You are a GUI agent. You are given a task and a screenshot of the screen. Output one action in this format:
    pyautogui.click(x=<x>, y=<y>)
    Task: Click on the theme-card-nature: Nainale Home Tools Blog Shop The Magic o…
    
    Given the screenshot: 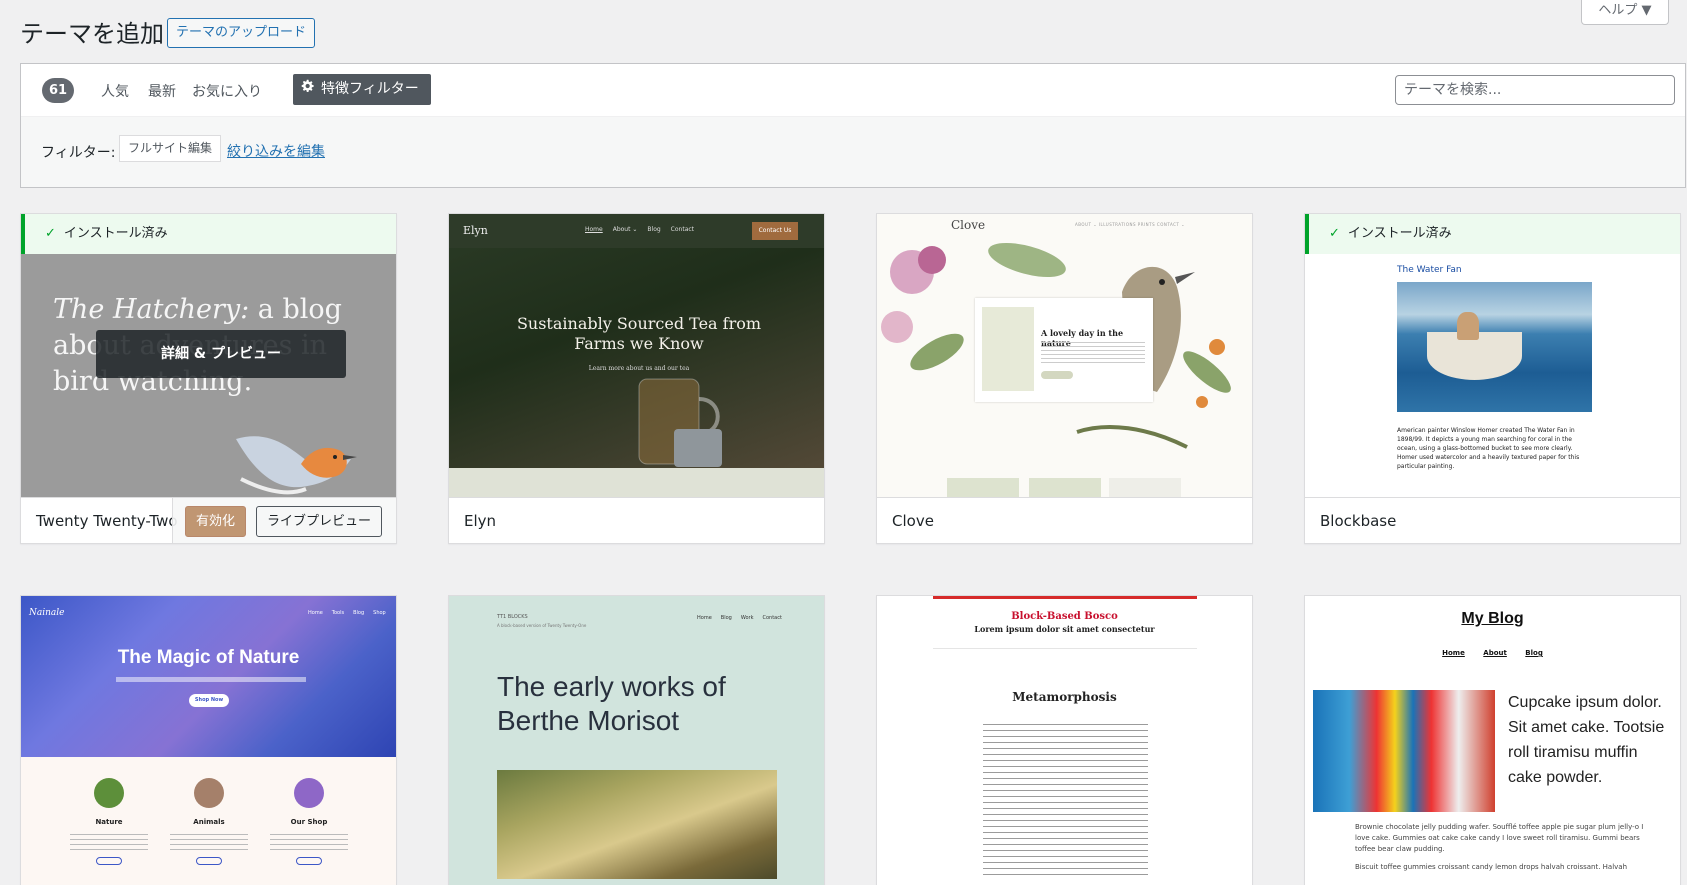 What is the action you would take?
    pyautogui.click(x=208, y=740)
    